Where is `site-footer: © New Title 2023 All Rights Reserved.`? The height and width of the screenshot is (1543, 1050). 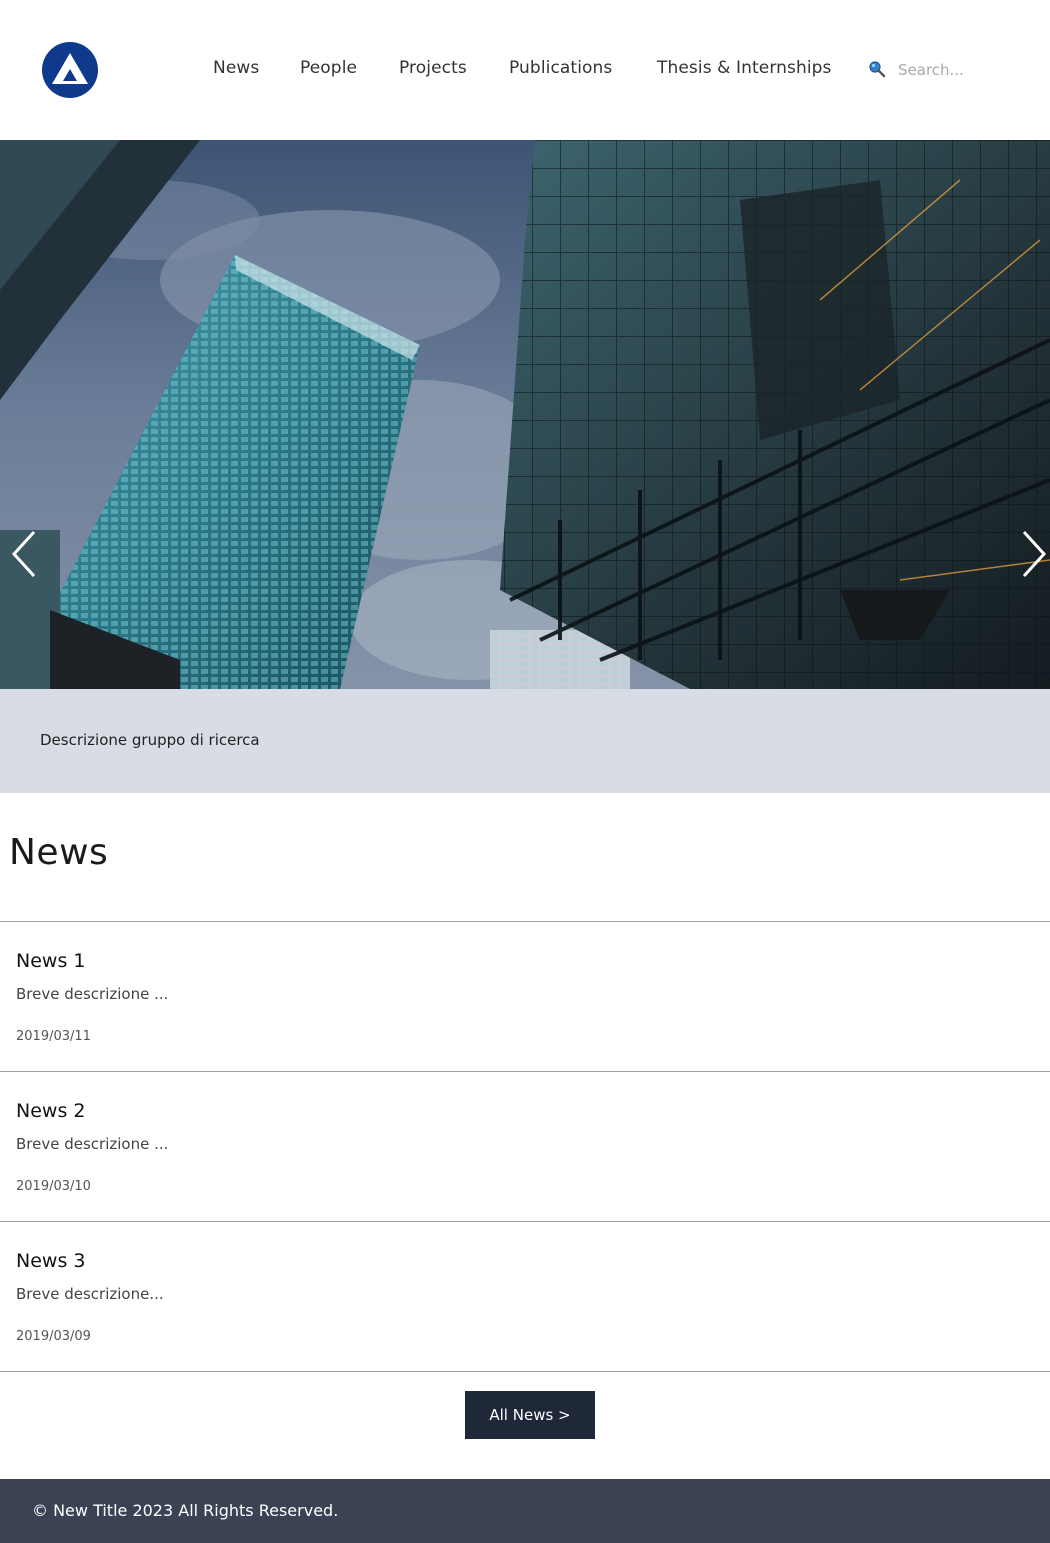 site-footer: © New Title 2023 All Rights Reserved. is located at coordinates (525, 1511).